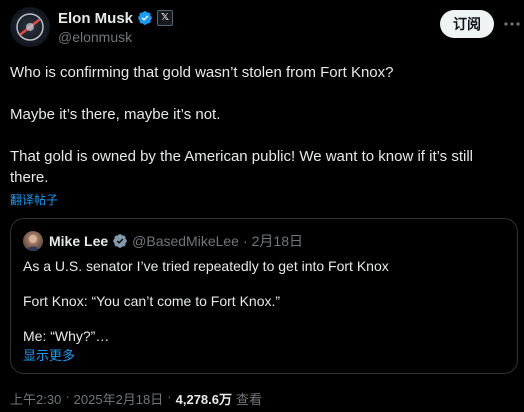 The image size is (524, 412). What do you see at coordinates (95, 18) in the screenshot?
I see `author-name: Elon Musk` at bounding box center [95, 18].